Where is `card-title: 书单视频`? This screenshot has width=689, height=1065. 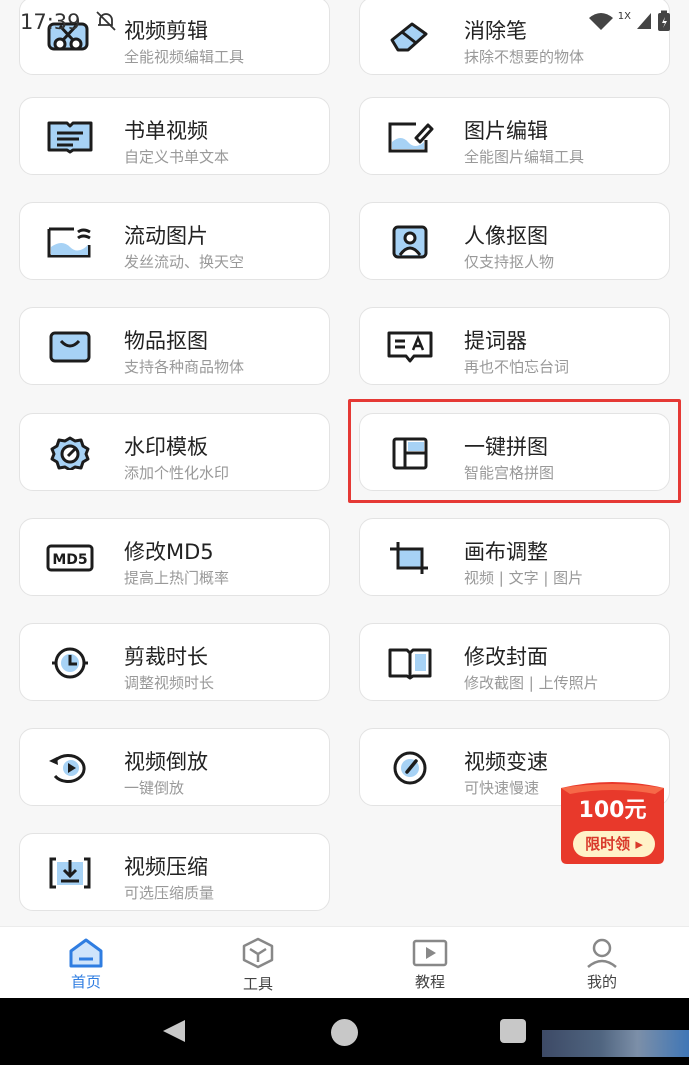
card-title: 书单视频 is located at coordinates (166, 131).